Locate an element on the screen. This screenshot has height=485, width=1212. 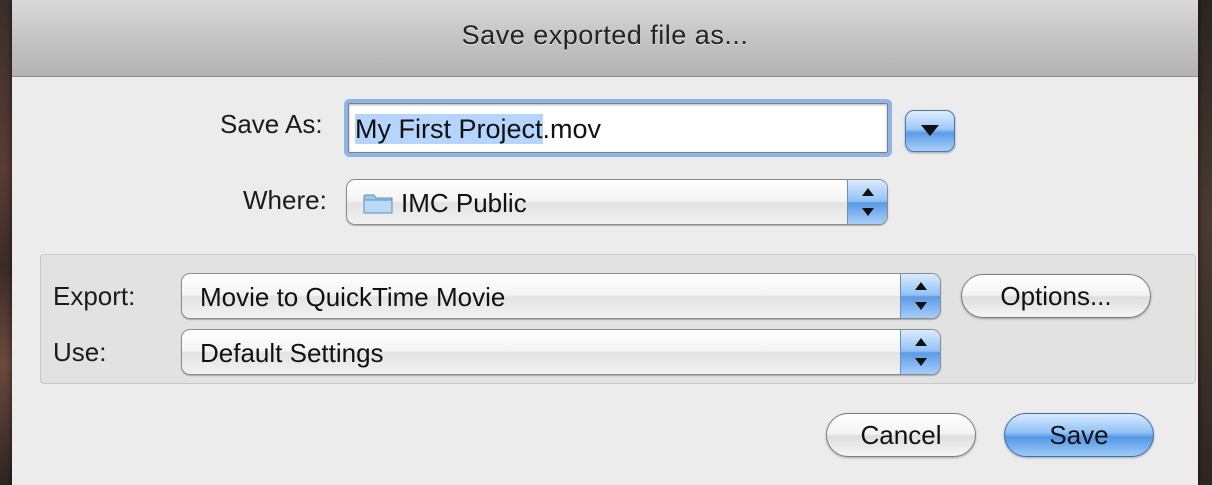
save-as-extension-text: .mov is located at coordinates (572, 129).